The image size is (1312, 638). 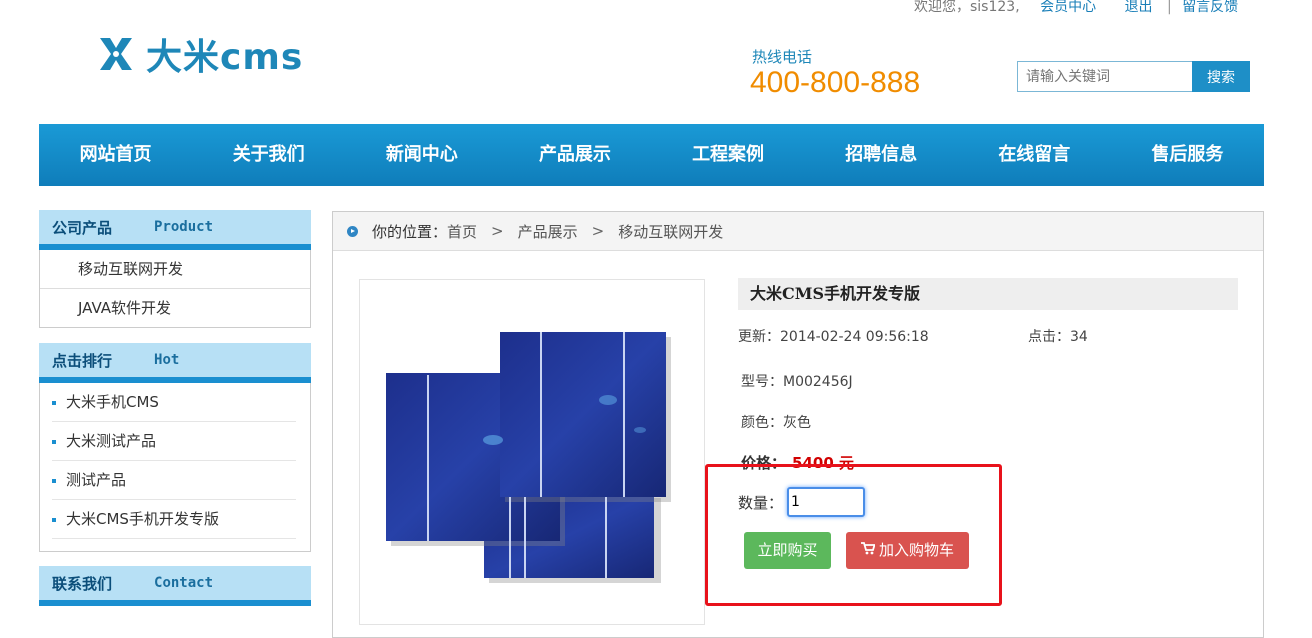 I want to click on hotline-number: 400-800-888, so click(x=835, y=82).